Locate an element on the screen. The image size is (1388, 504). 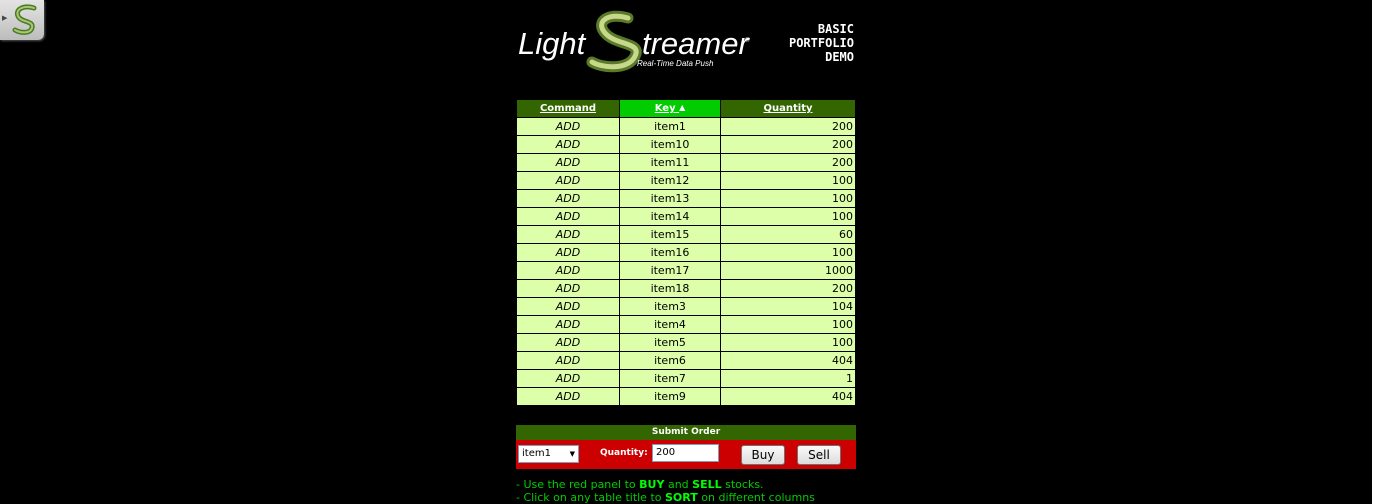
header-quantity: Quantity is located at coordinates (788, 108).